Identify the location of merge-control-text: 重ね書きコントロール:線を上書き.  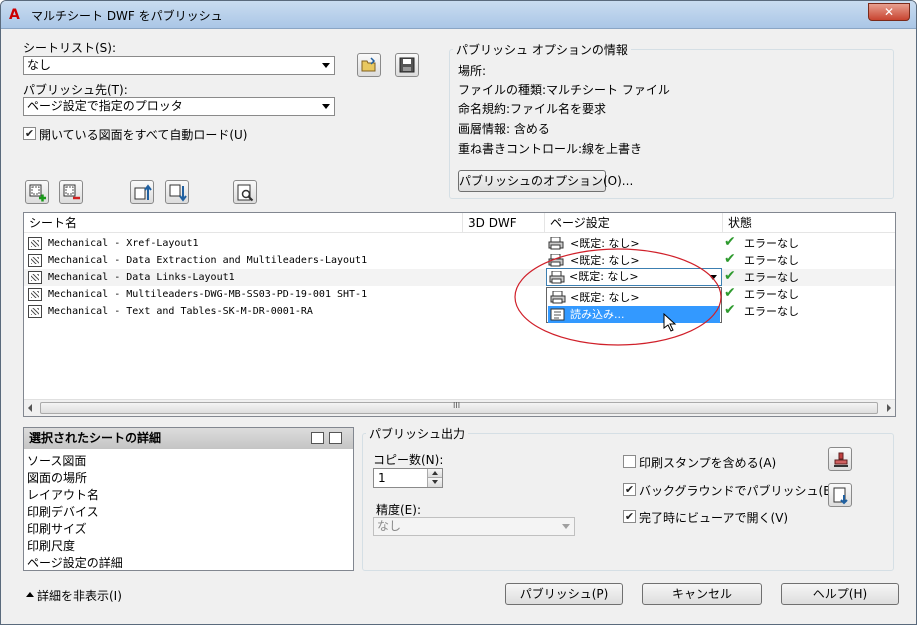
(550, 149).